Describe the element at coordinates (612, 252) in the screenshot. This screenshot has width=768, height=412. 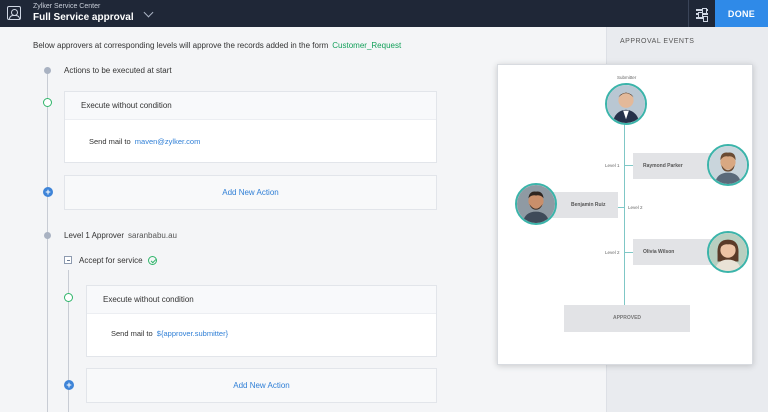
I see `level2b-tag: Level 2` at that location.